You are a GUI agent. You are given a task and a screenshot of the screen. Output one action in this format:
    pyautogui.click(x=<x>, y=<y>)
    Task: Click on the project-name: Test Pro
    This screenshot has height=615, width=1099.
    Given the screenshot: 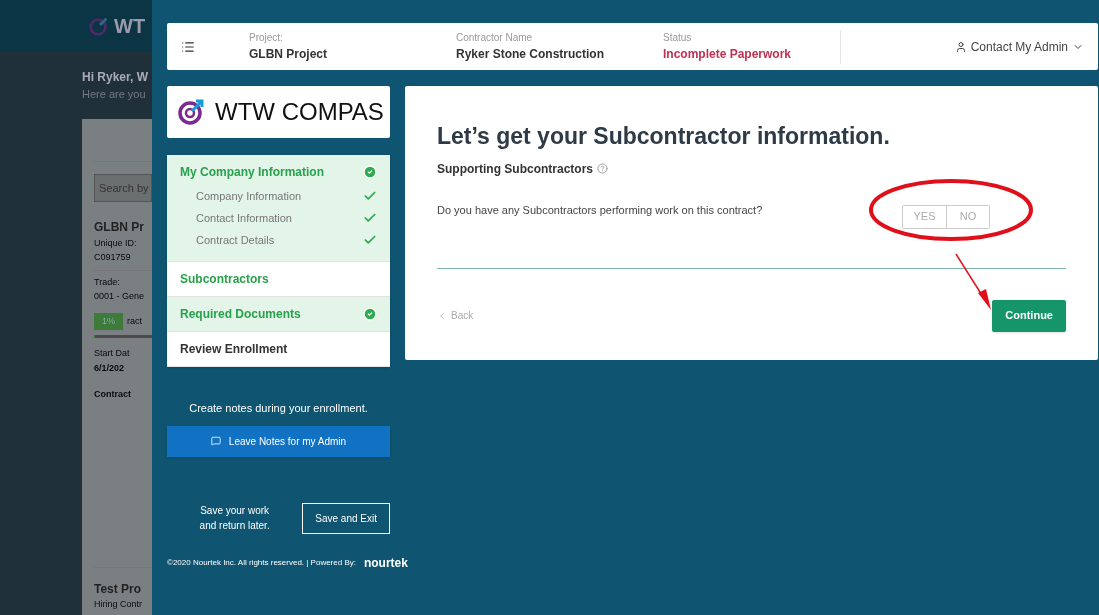 What is the action you would take?
    pyautogui.click(x=118, y=589)
    